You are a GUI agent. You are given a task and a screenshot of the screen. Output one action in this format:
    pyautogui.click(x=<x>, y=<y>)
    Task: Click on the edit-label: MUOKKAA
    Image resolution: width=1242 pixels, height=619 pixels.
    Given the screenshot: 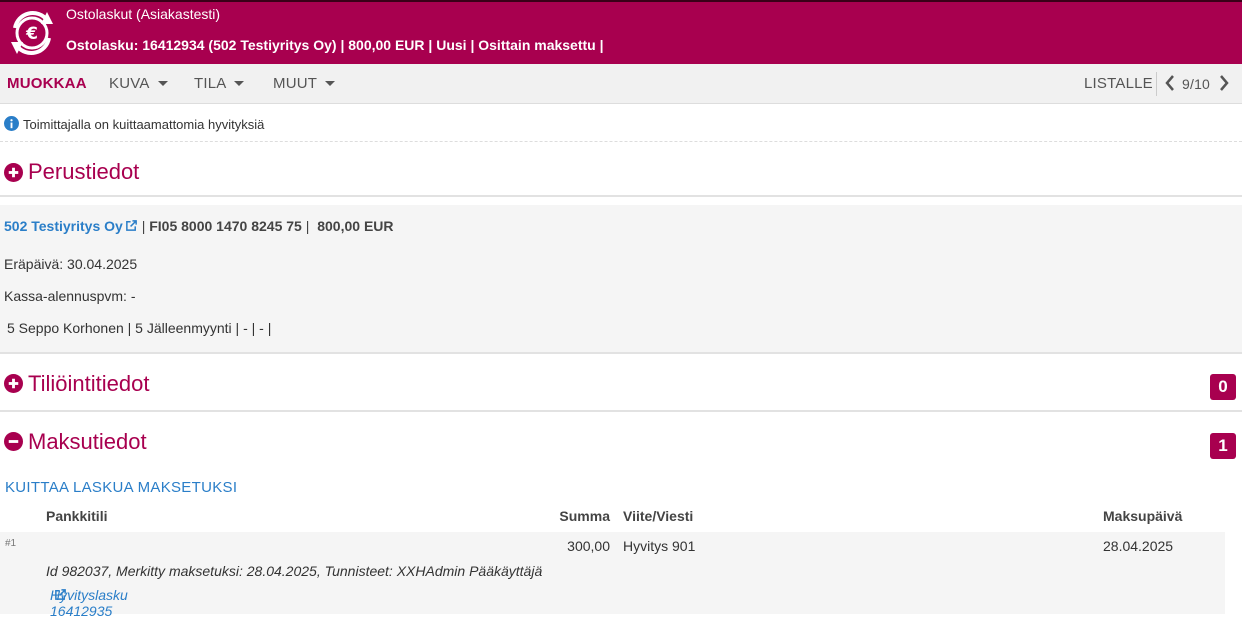 What is the action you would take?
    pyautogui.click(x=47, y=83)
    